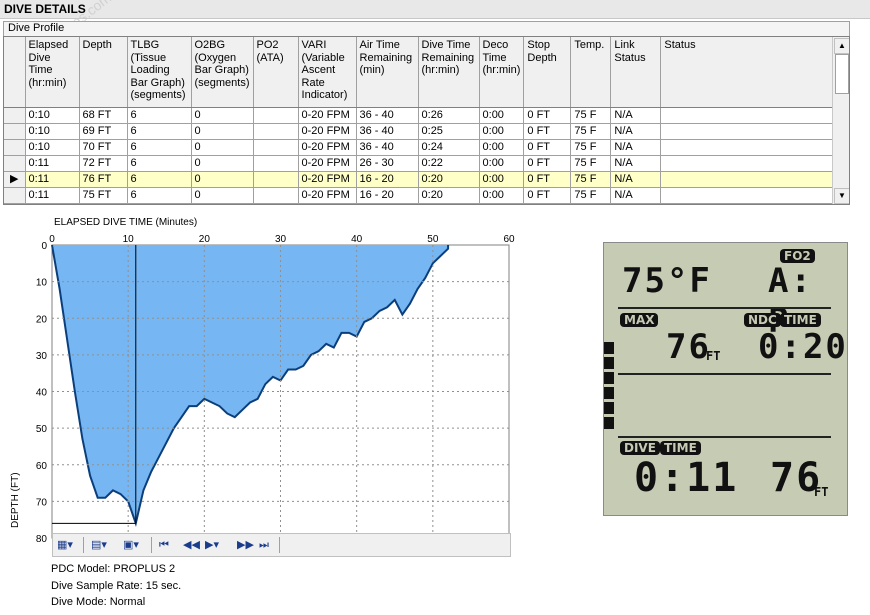 The width and height of the screenshot is (870, 615). Describe the element at coordinates (357, 239) in the screenshot. I see `x-tick-label: 40` at that location.